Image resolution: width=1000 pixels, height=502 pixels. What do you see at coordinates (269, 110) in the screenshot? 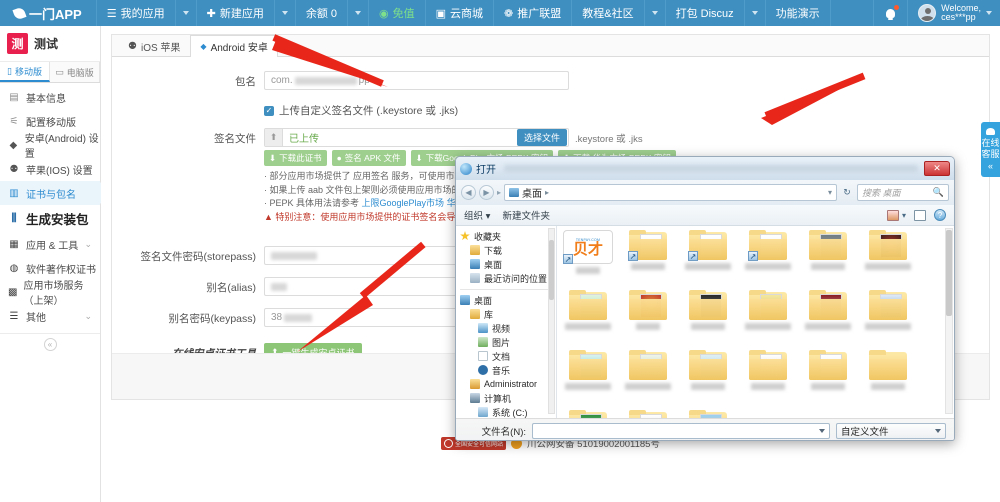
I see `checkbox-checked-icon: ✓` at bounding box center [269, 110].